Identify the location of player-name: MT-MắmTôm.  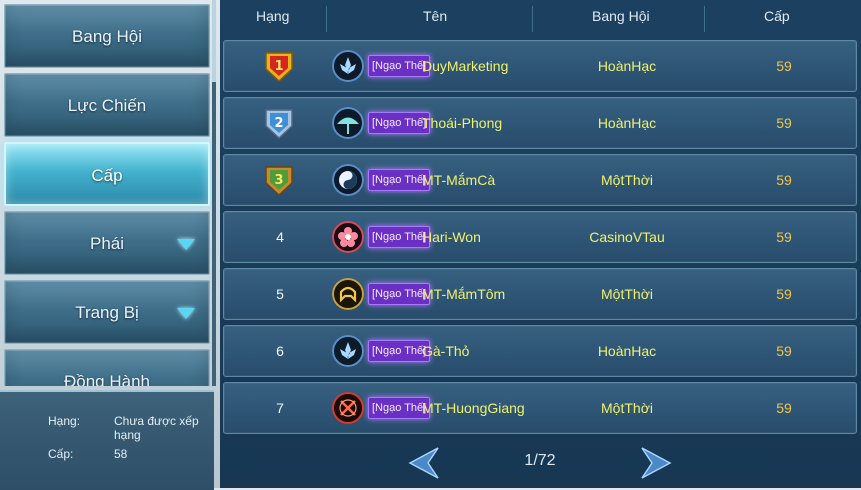
(464, 294).